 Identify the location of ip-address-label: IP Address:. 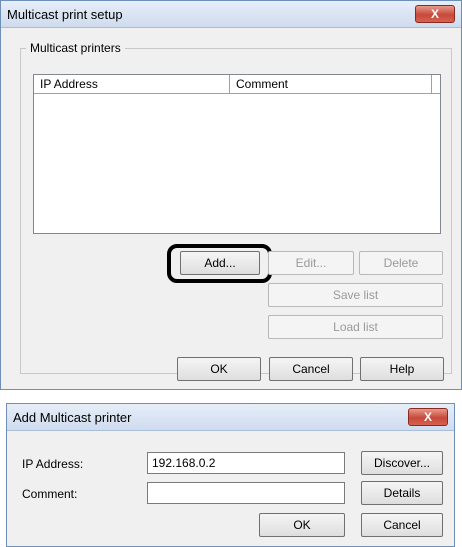
(53, 464).